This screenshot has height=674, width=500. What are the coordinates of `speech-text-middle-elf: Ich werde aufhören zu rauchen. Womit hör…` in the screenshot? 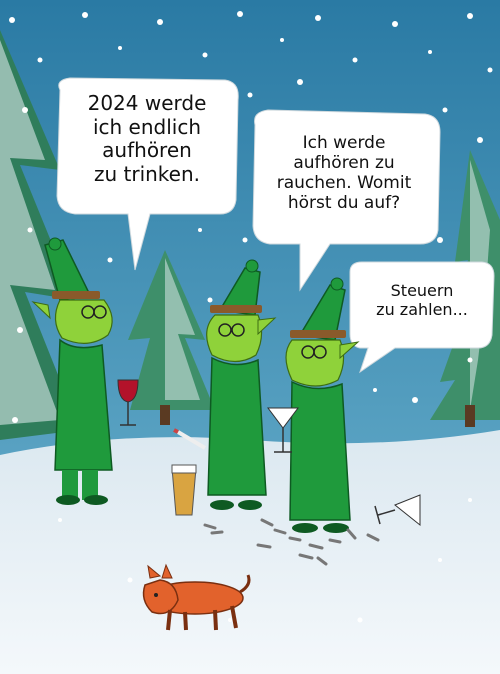 It's located at (344, 173).